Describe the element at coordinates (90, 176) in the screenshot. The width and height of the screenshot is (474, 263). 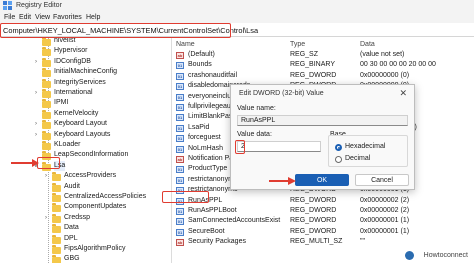
I see `tree-item-label: AccessProviders` at that location.